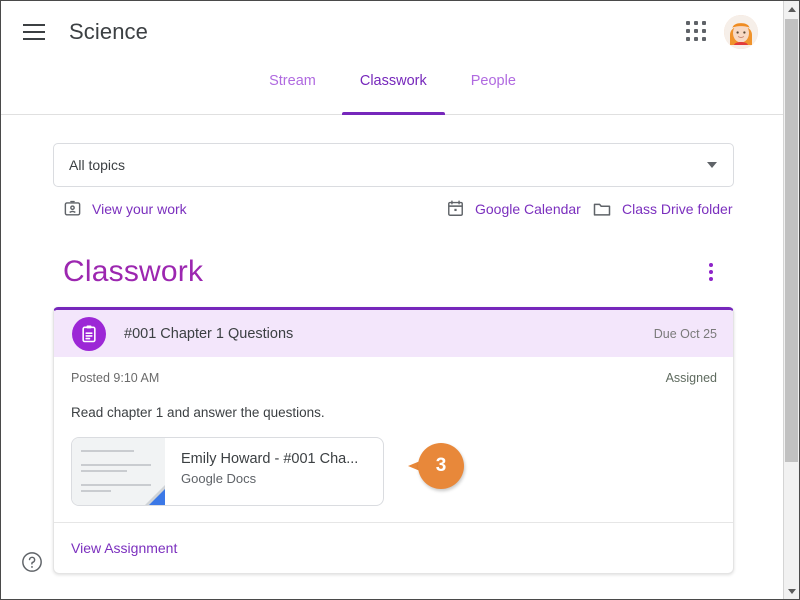 This screenshot has width=800, height=600. What do you see at coordinates (677, 209) in the screenshot?
I see `class-drive-folder-label: Class Drive folder` at bounding box center [677, 209].